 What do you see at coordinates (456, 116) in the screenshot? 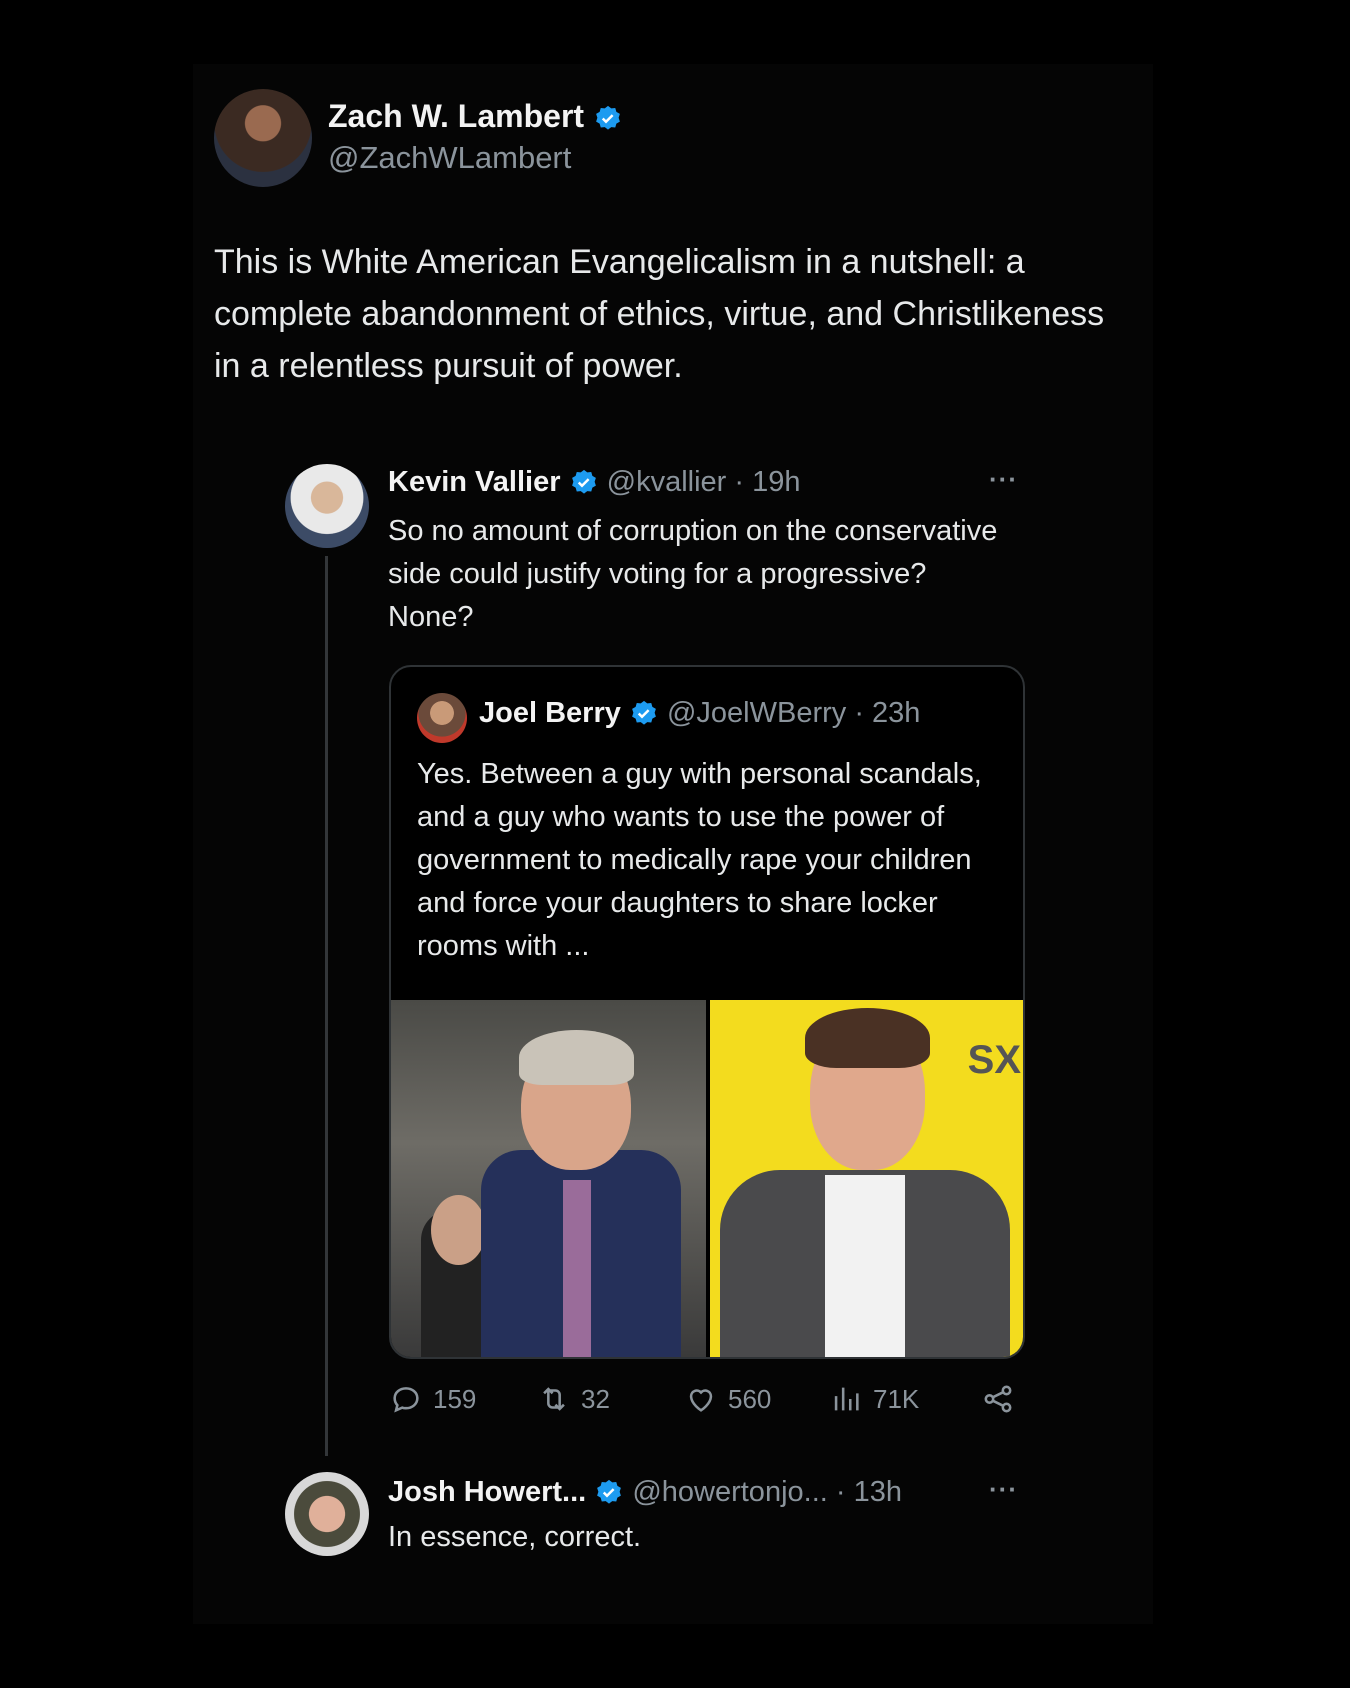
I see `author-name: Zach W. Lambert` at bounding box center [456, 116].